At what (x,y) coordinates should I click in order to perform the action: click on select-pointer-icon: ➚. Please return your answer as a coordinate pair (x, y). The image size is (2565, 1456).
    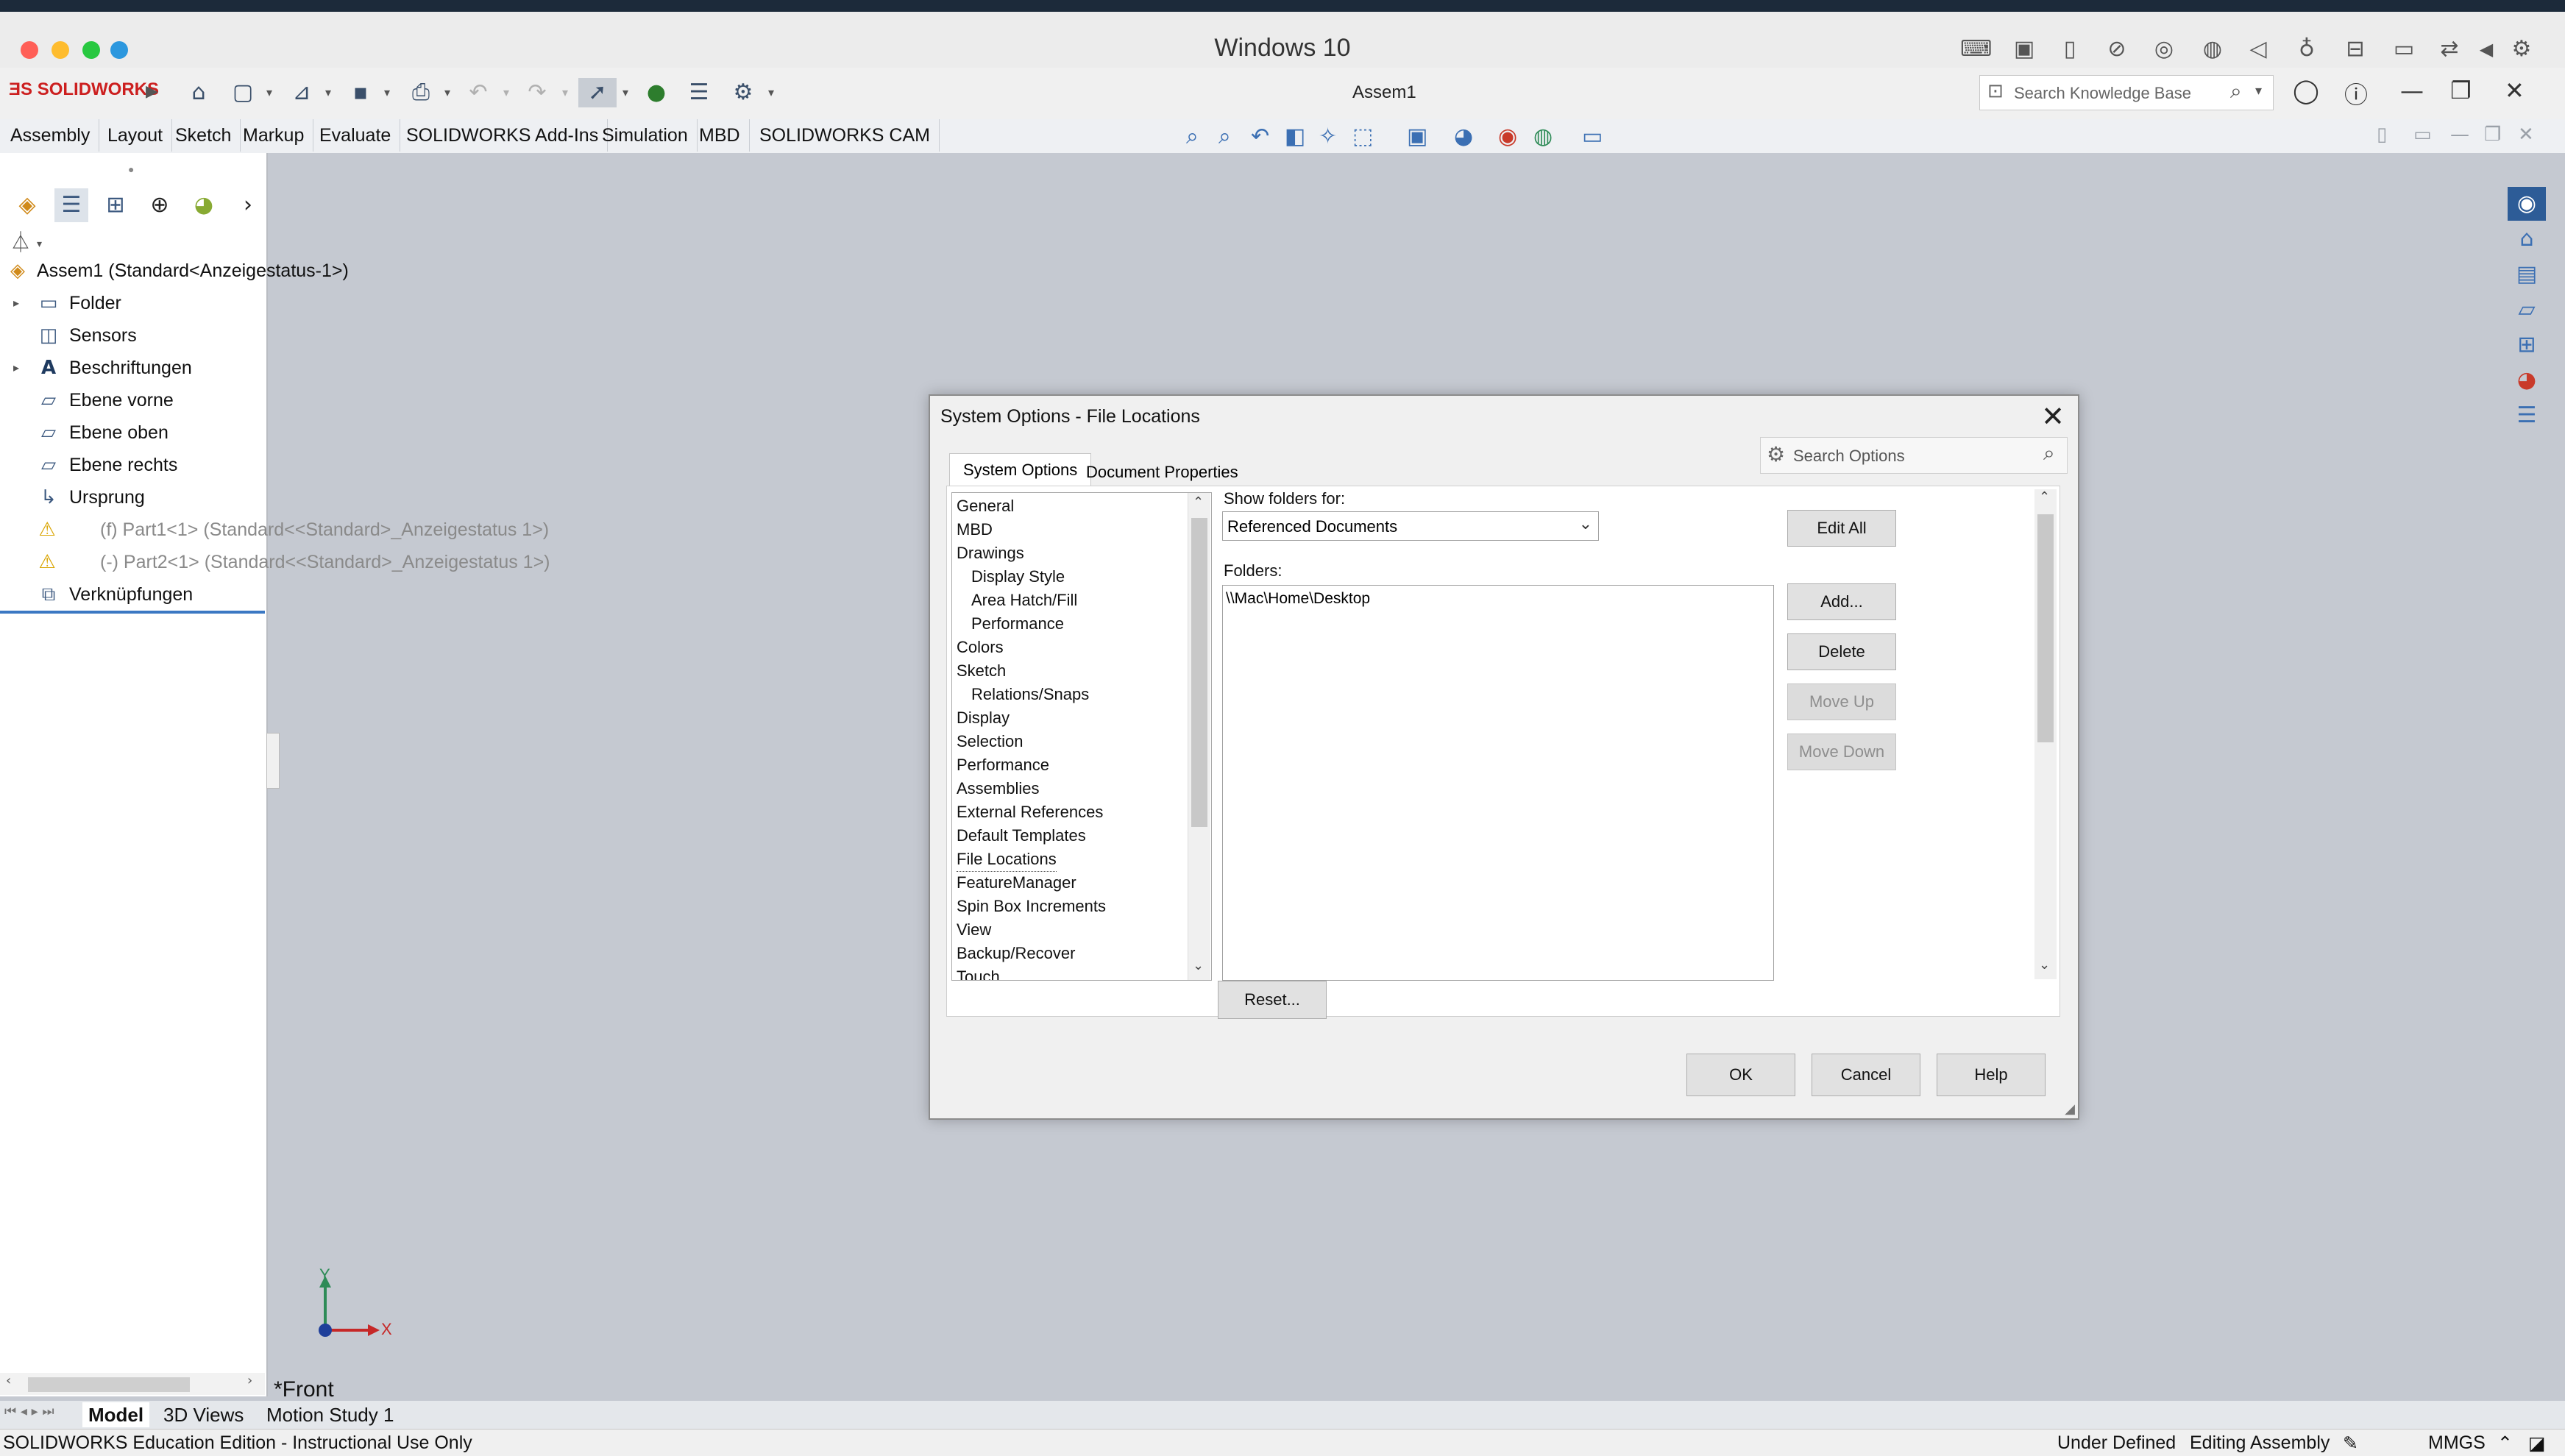
    Looking at the image, I should click on (597, 93).